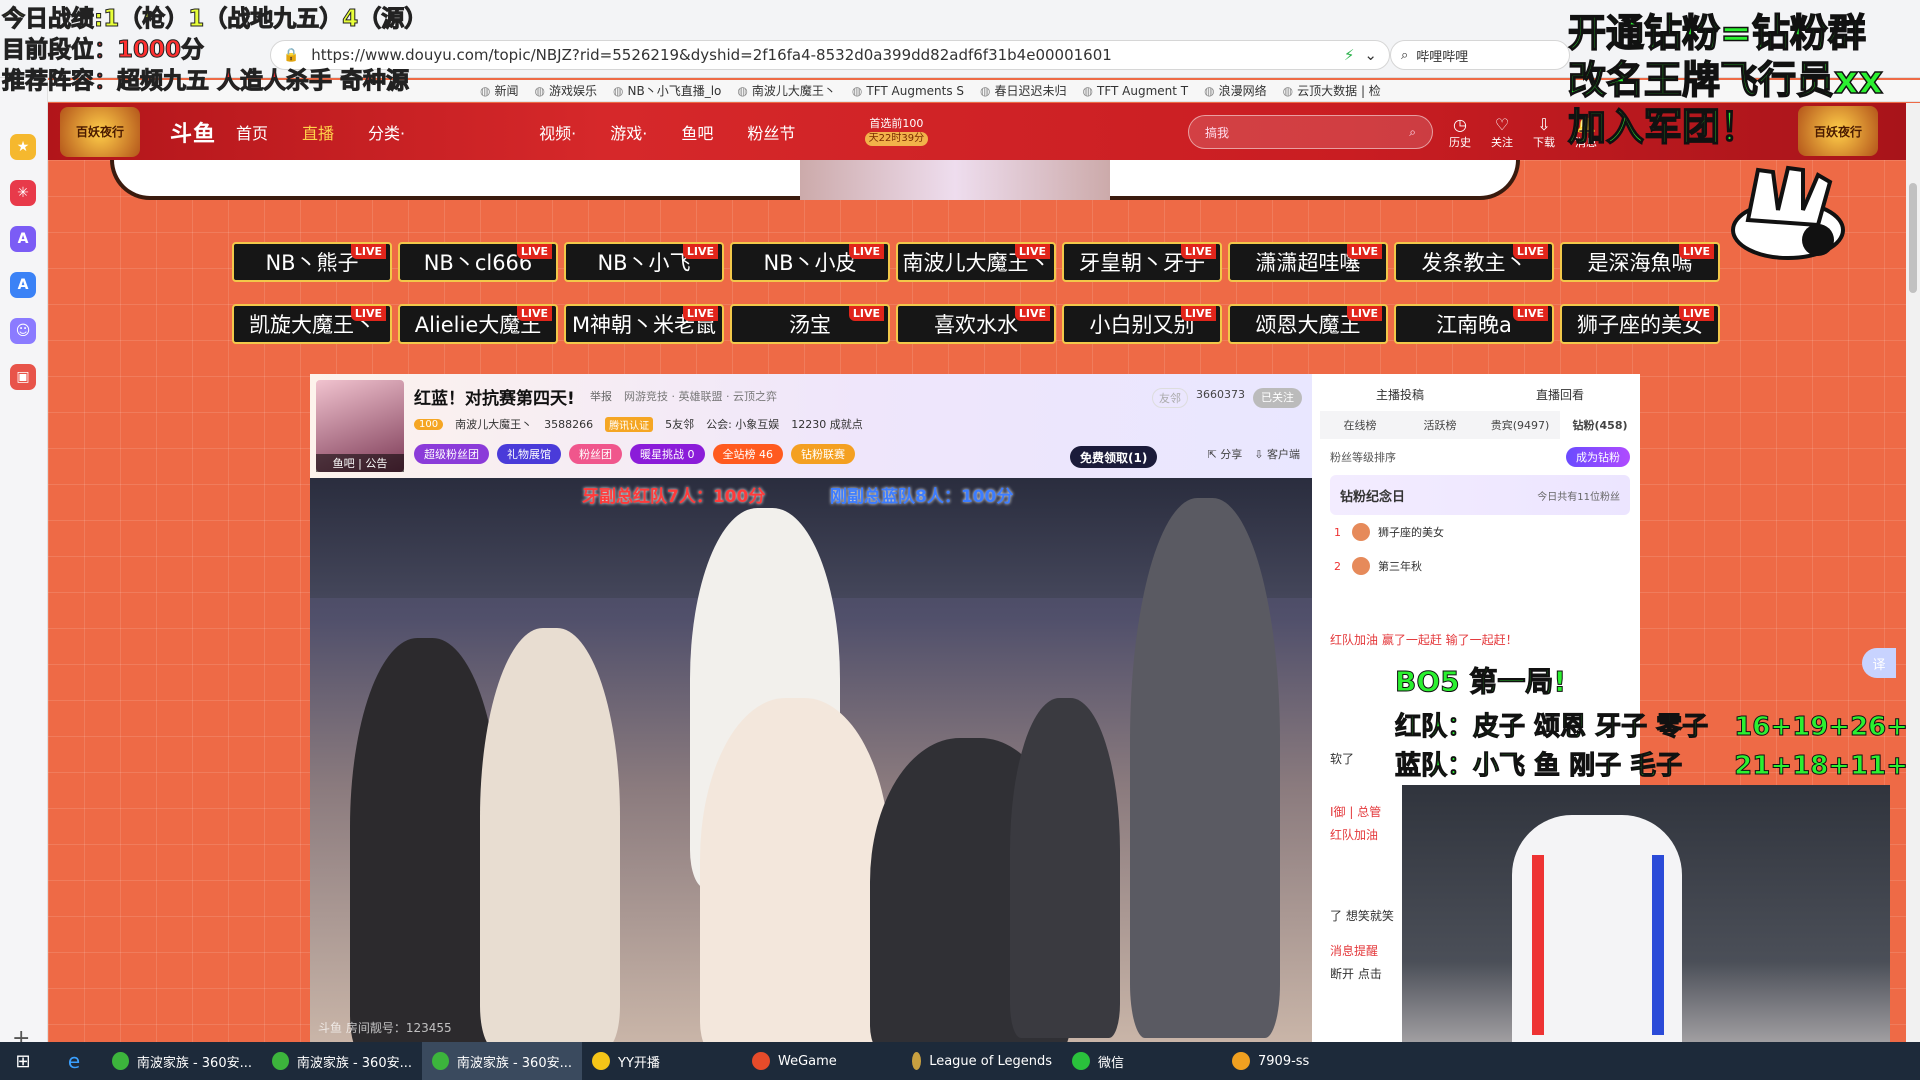  What do you see at coordinates (742, 424) in the screenshot?
I see `guild-label: 公会: 小象互娱` at bounding box center [742, 424].